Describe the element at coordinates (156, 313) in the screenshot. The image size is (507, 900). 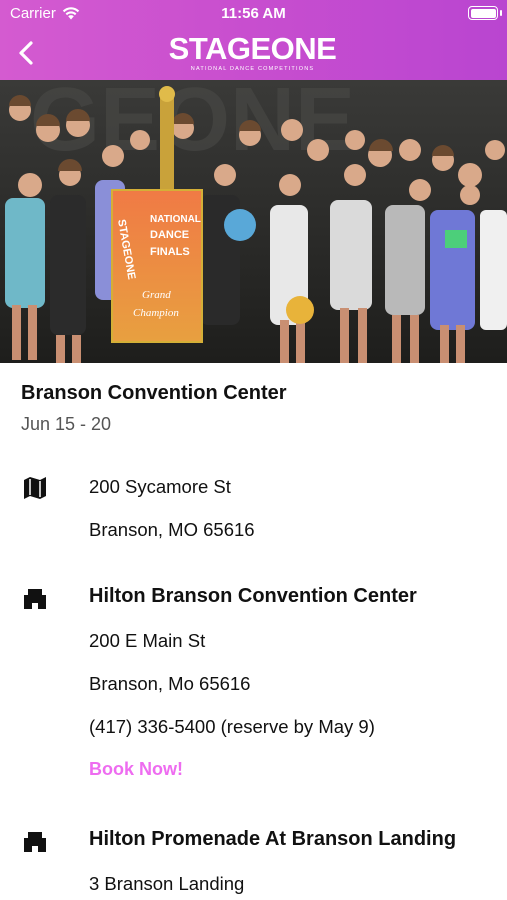
I see `banner-line-champion: Champion` at that location.